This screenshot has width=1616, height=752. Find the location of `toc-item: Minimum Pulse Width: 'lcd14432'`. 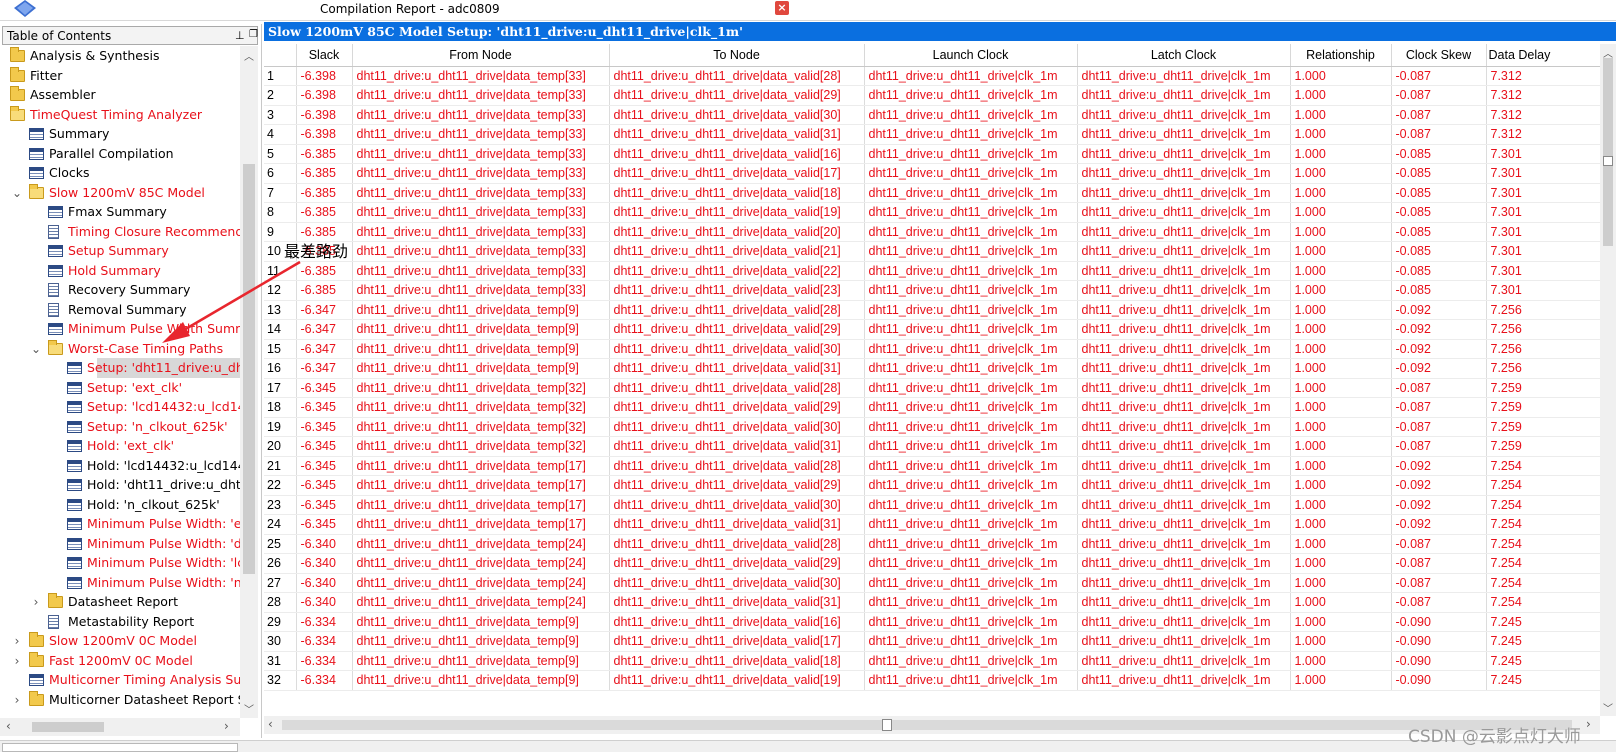

toc-item: Minimum Pulse Width: 'lcd14432' is located at coordinates (120, 563).